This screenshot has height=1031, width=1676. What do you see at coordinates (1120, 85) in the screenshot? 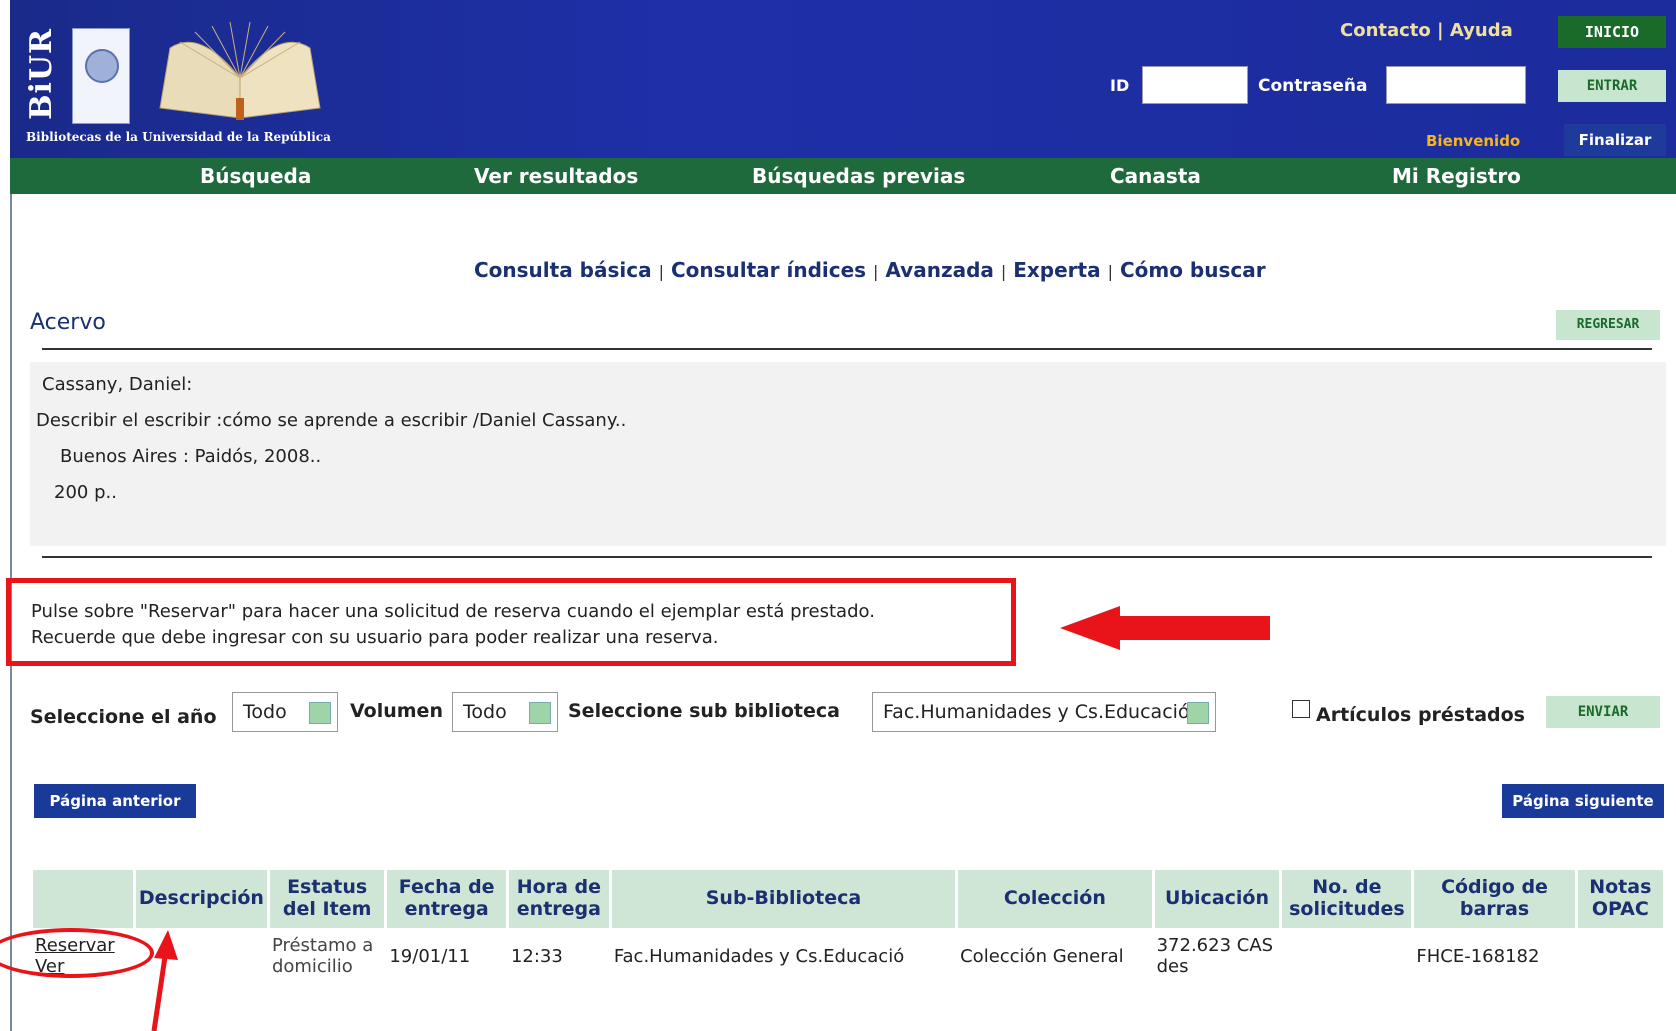
I see `id-label: ID` at bounding box center [1120, 85].